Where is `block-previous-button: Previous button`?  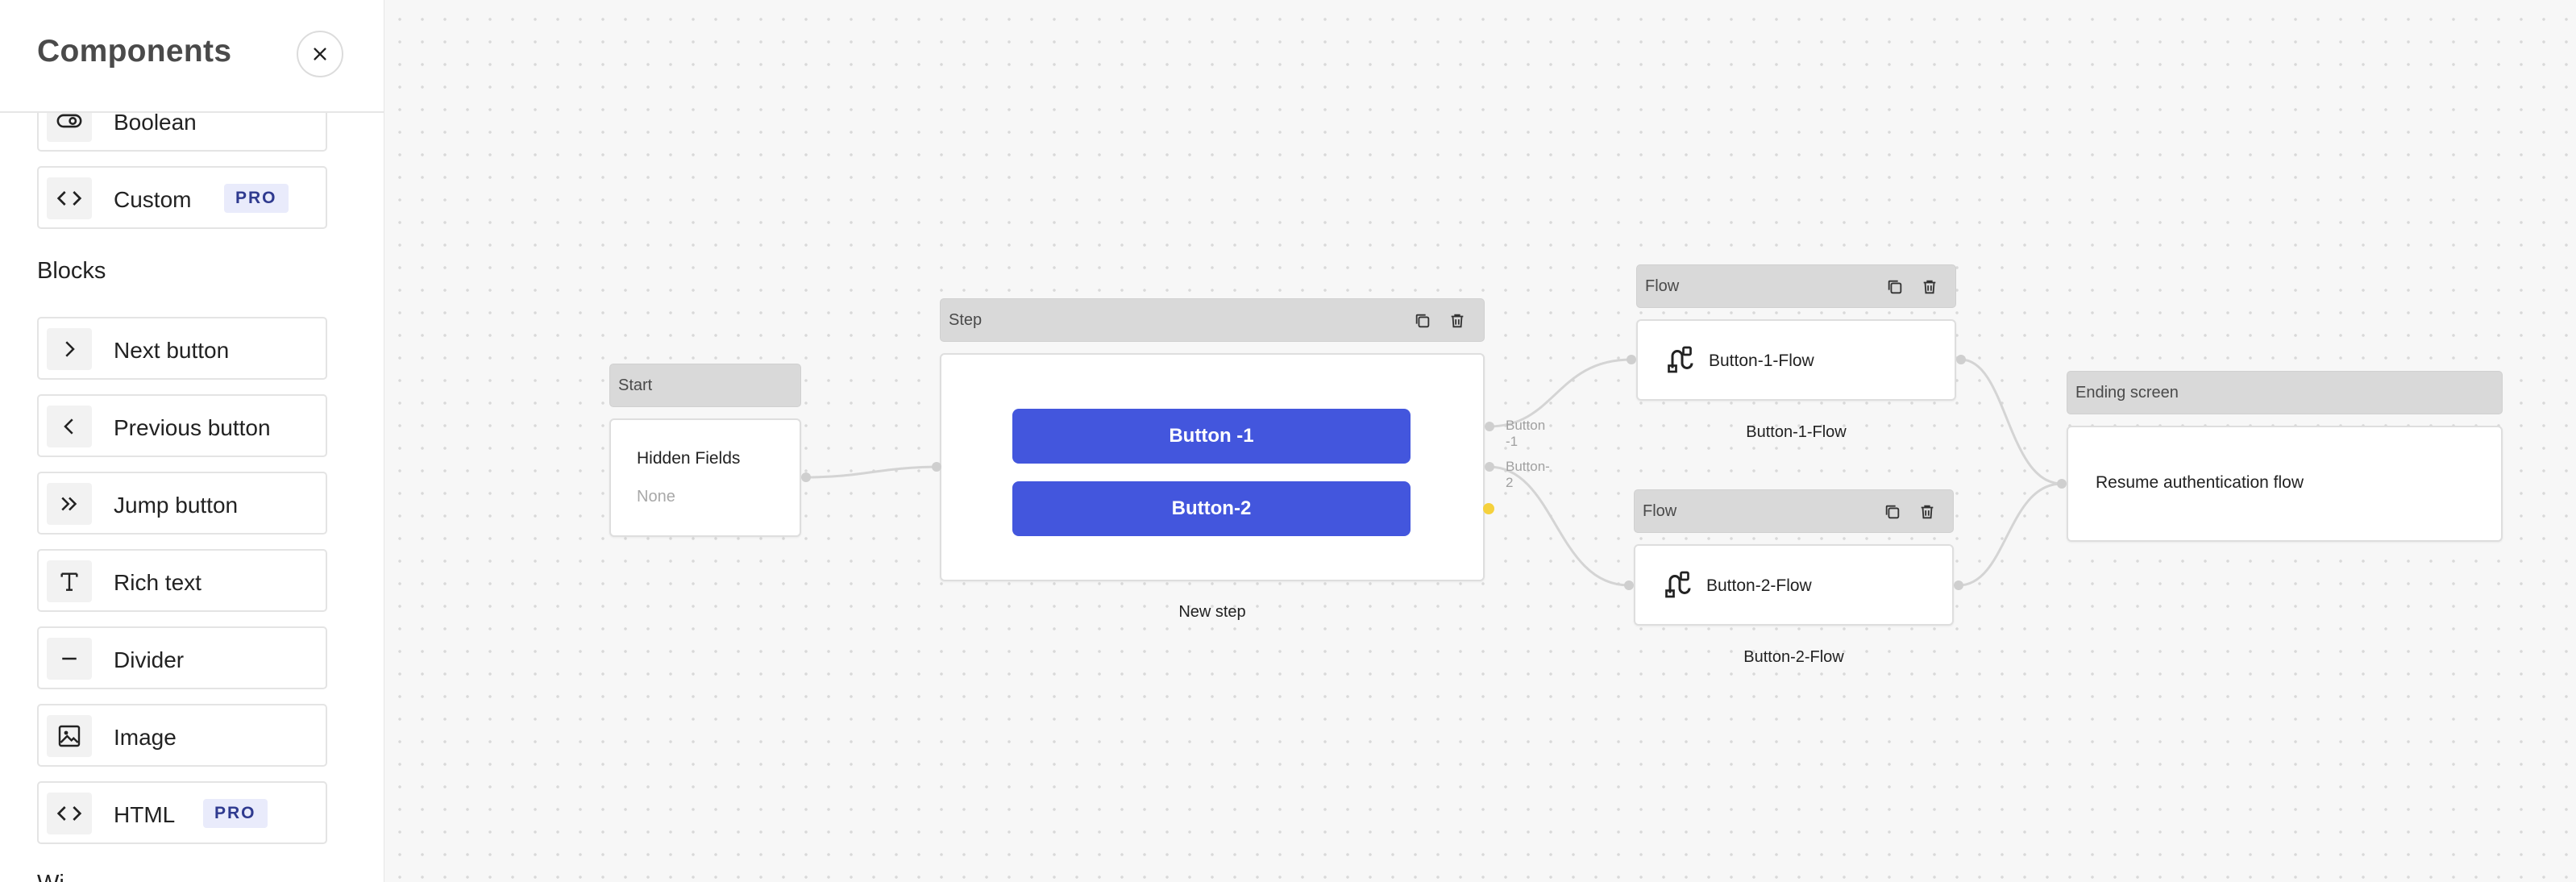
block-previous-button: Previous button is located at coordinates (182, 425).